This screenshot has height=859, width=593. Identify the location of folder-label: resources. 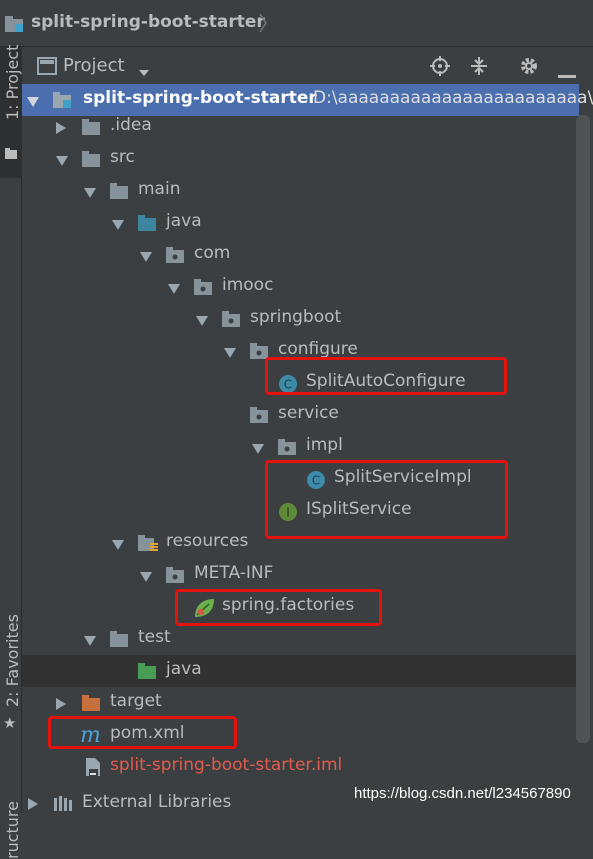
(207, 541).